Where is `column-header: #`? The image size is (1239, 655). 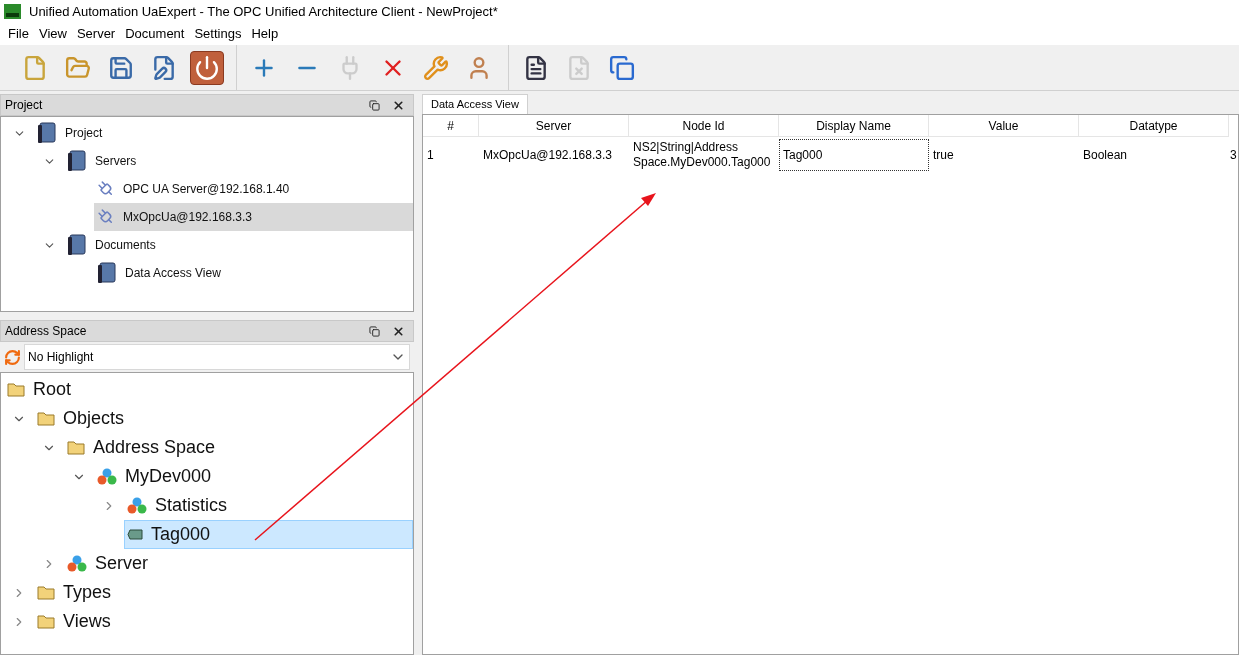 column-header: # is located at coordinates (451, 126).